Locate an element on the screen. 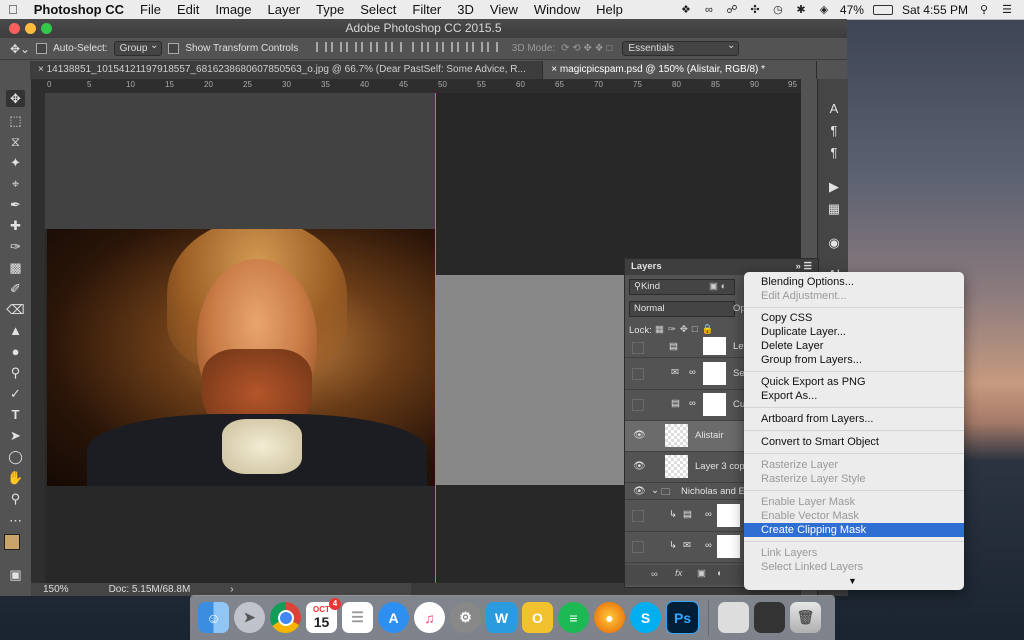 Image resolution: width=1024 pixels, height=640 pixels. libraries-icon: ◉ is located at coordinates (834, 243).